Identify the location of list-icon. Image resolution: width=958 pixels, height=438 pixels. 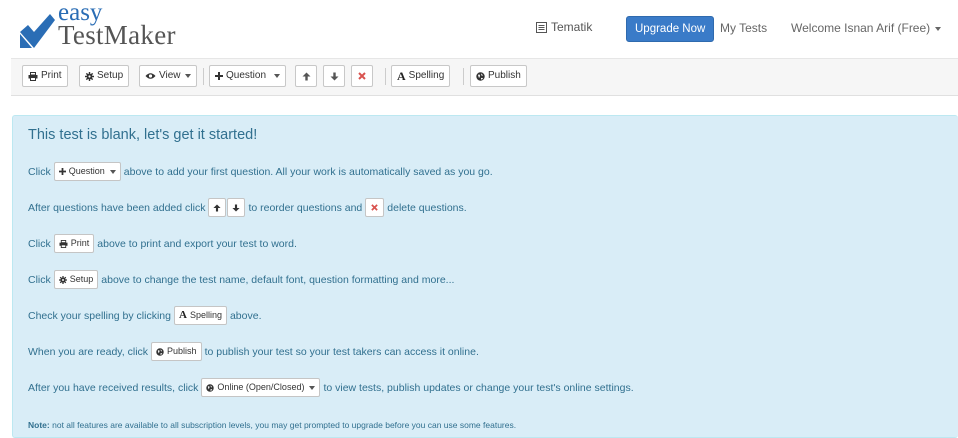
(541, 27).